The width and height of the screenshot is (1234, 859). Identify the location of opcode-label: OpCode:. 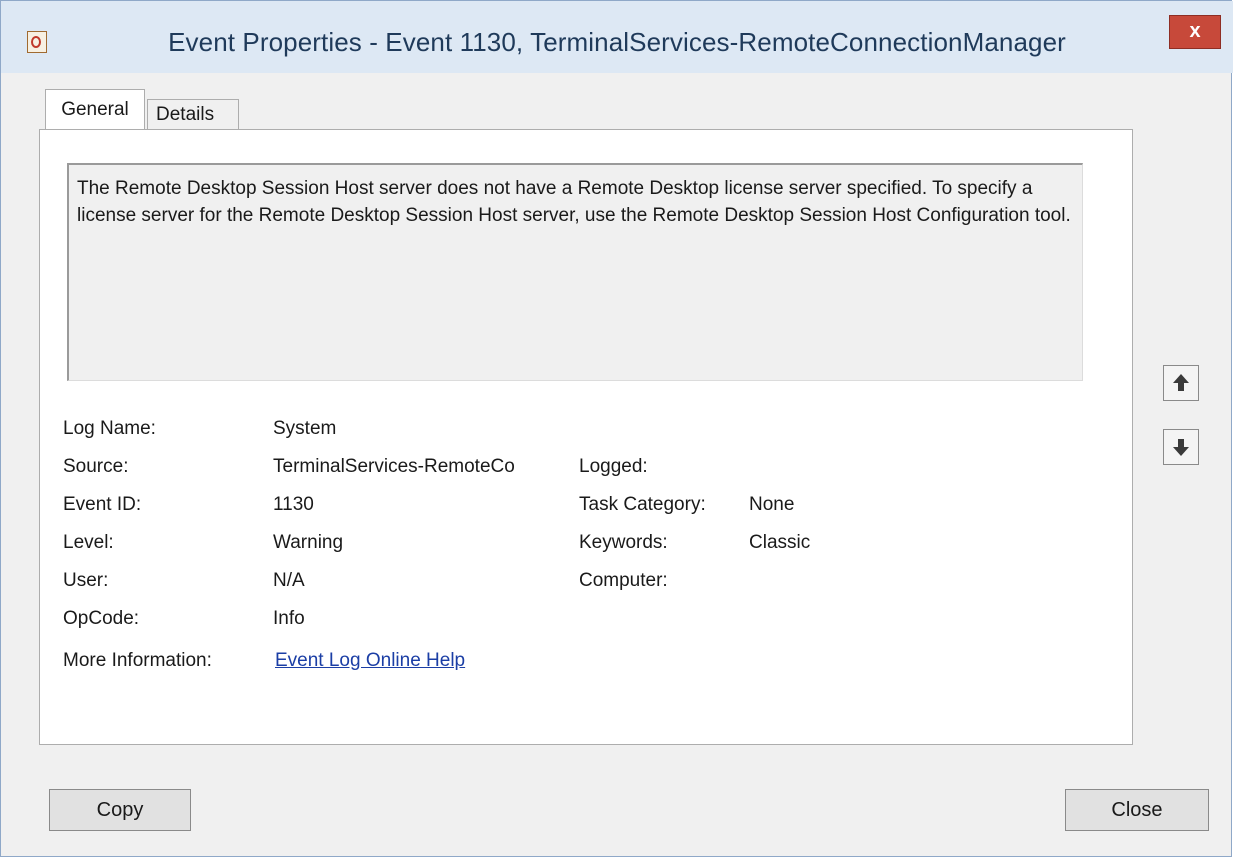
(101, 618).